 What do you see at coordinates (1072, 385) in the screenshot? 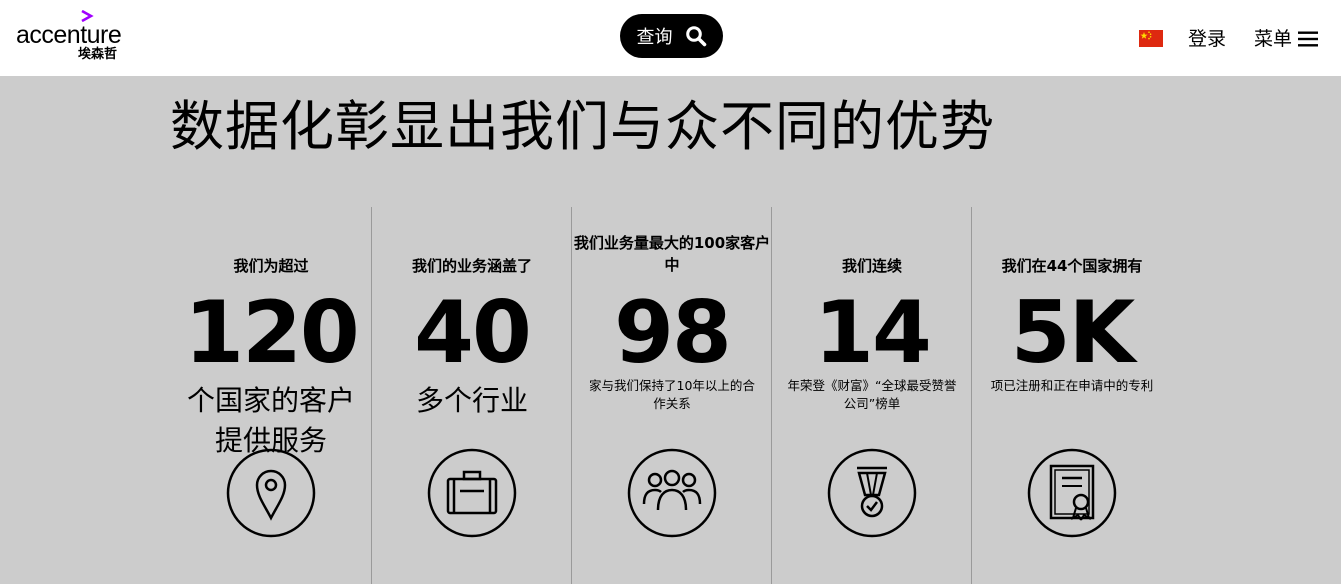
I see `stat-description: 项已注册和正在申请中的专利` at bounding box center [1072, 385].